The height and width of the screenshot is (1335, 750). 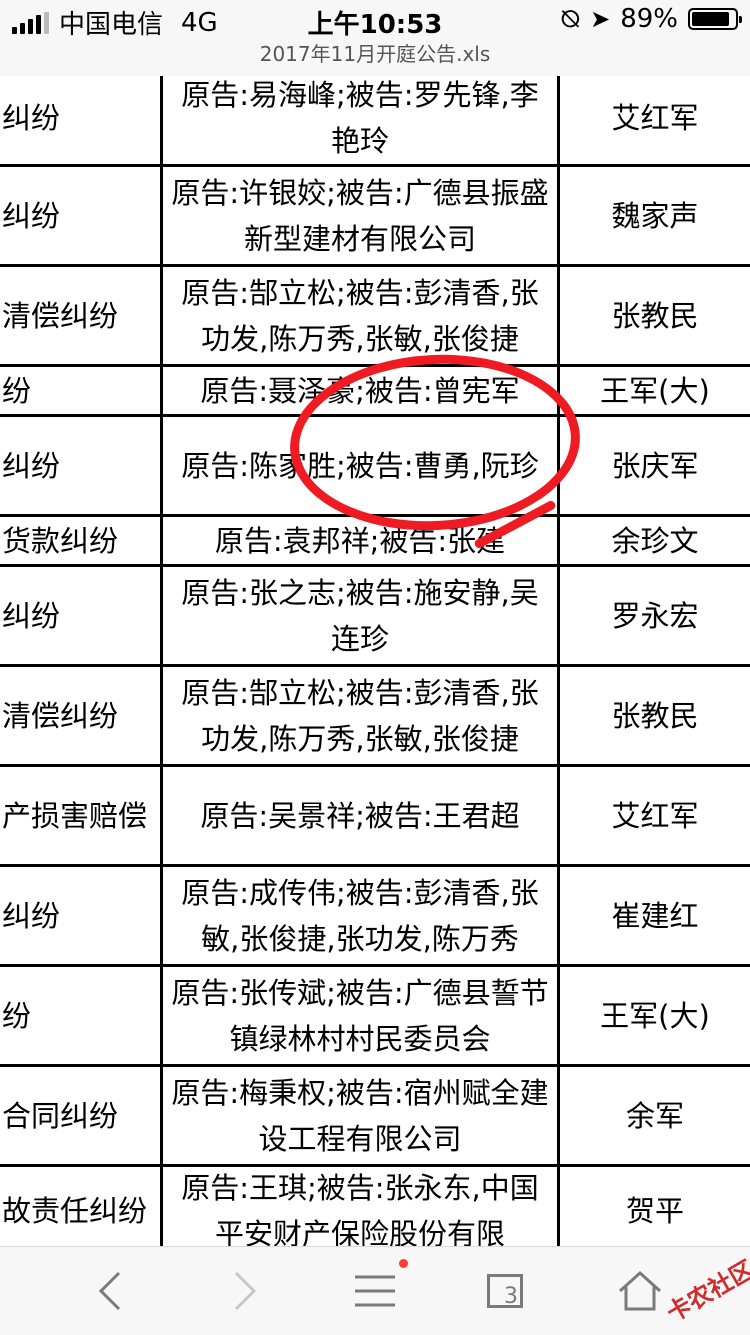 I want to click on parties-text: 原告:梅秉权;被告:宿州赋全建设工程有限公司, so click(x=360, y=1115).